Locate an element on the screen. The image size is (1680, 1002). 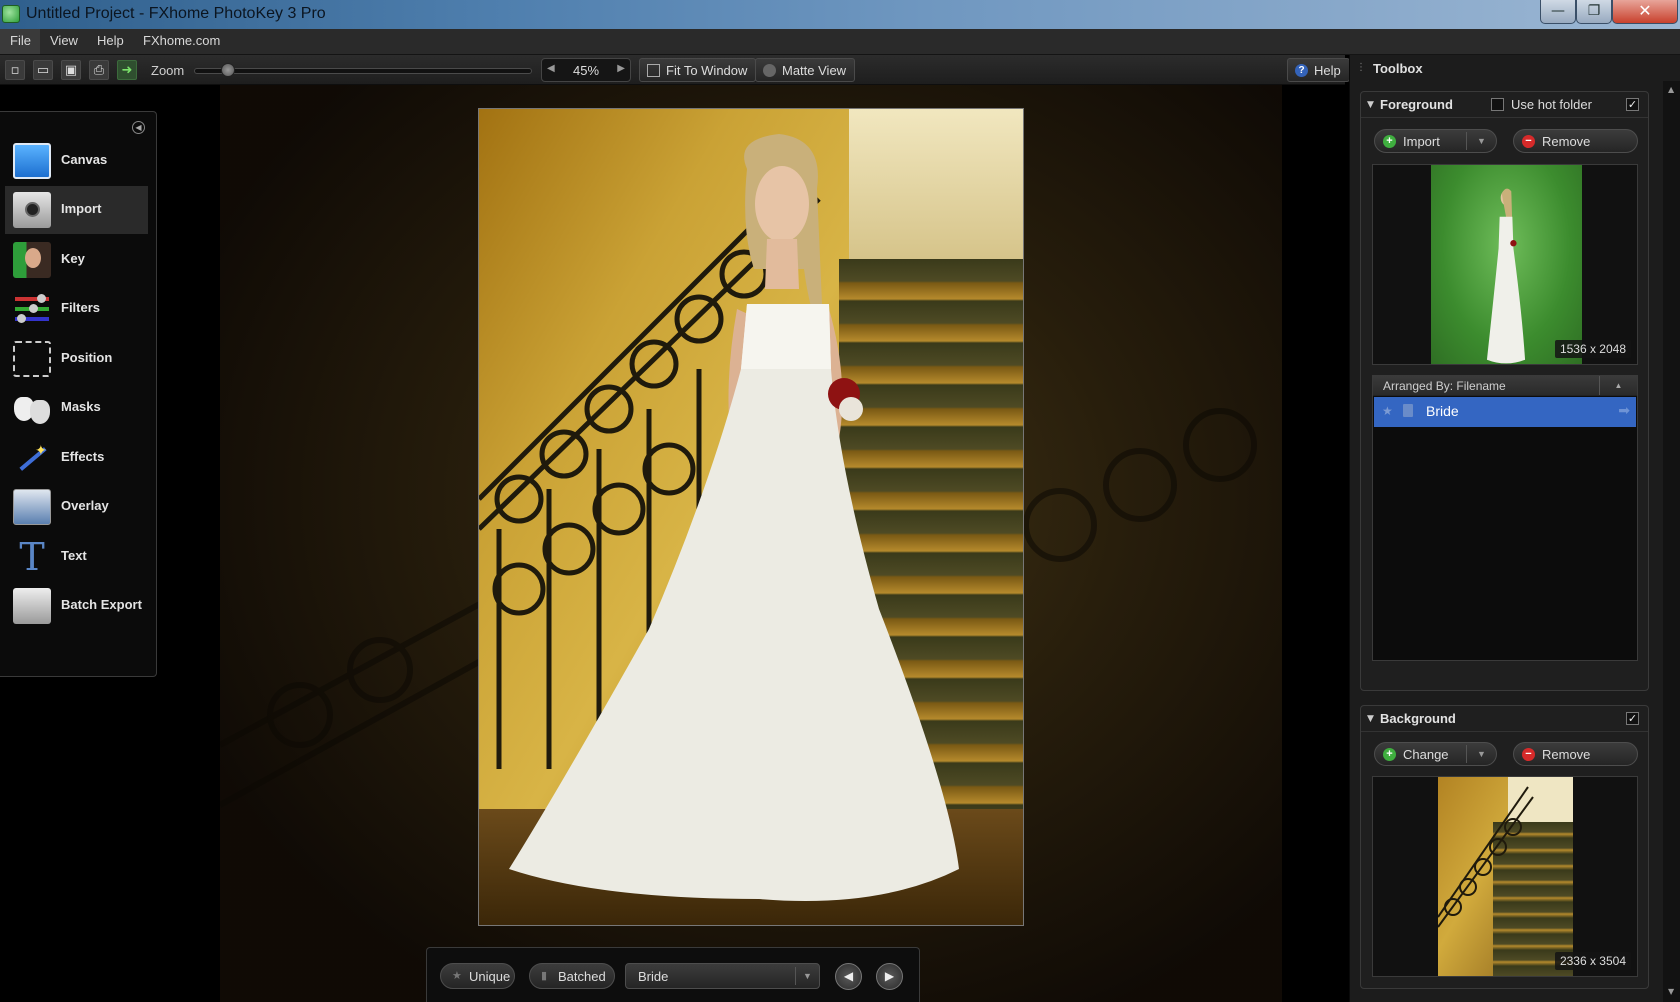
menu-view: View is located at coordinates (64, 40).